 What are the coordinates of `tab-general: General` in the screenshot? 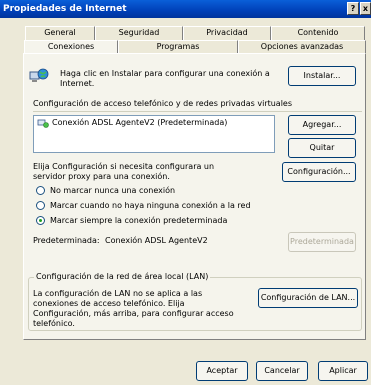 It's located at (60, 33).